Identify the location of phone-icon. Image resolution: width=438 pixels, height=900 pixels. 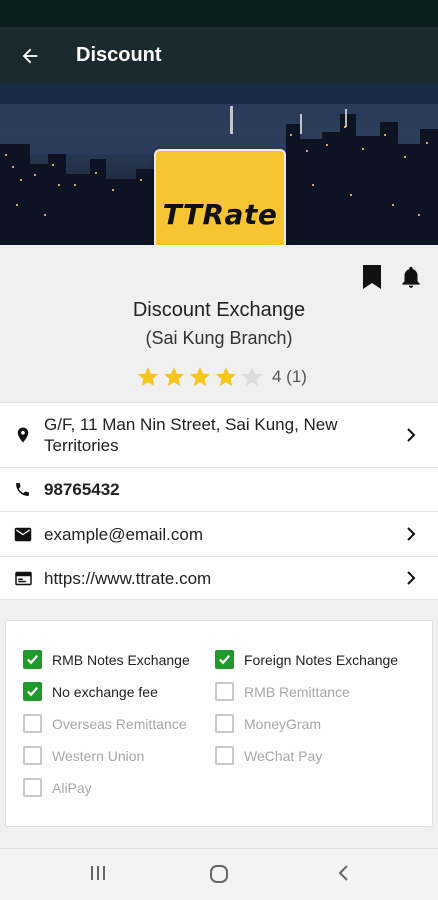
(22, 489).